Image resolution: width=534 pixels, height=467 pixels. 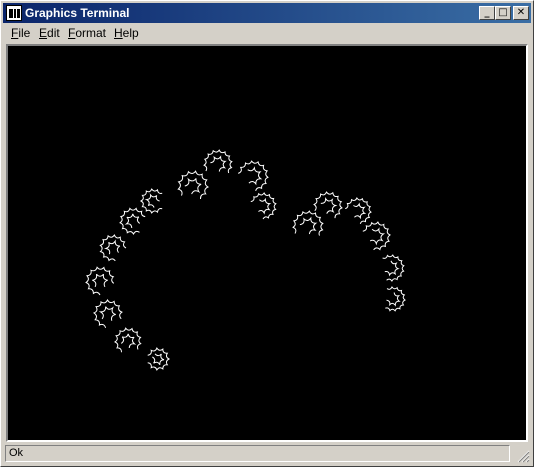 I want to click on title-bar: Graphics Terminal _ □ ✕, so click(x=267, y=13).